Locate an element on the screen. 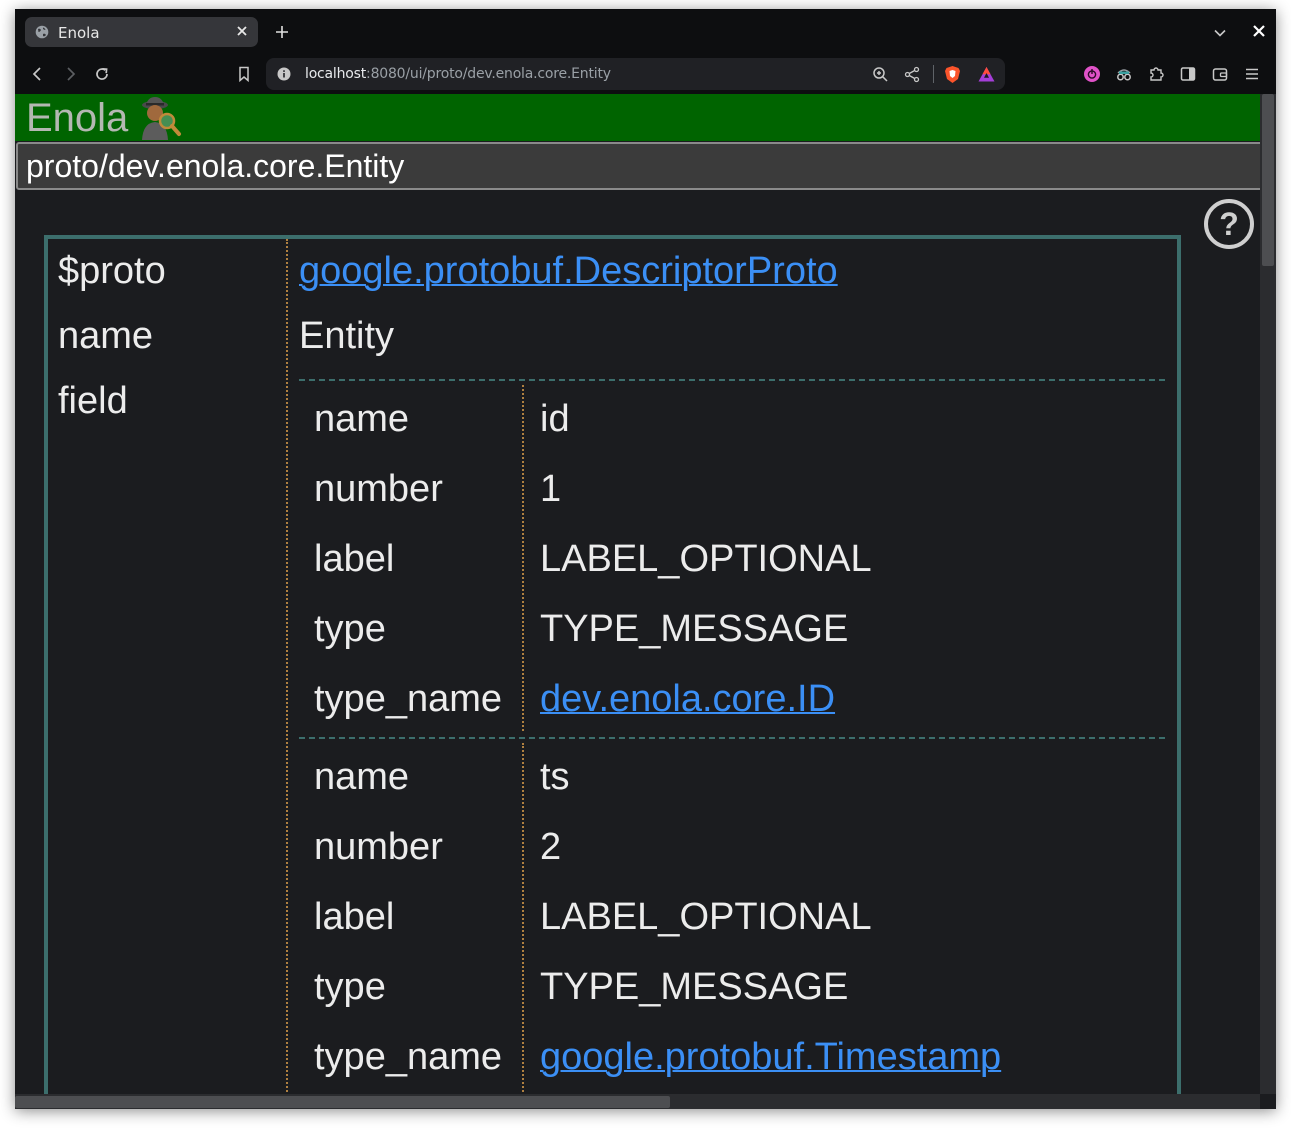 The height and width of the screenshot is (1141, 1291). field-type-name-value: dev.enola.core.ID is located at coordinates (687, 699).